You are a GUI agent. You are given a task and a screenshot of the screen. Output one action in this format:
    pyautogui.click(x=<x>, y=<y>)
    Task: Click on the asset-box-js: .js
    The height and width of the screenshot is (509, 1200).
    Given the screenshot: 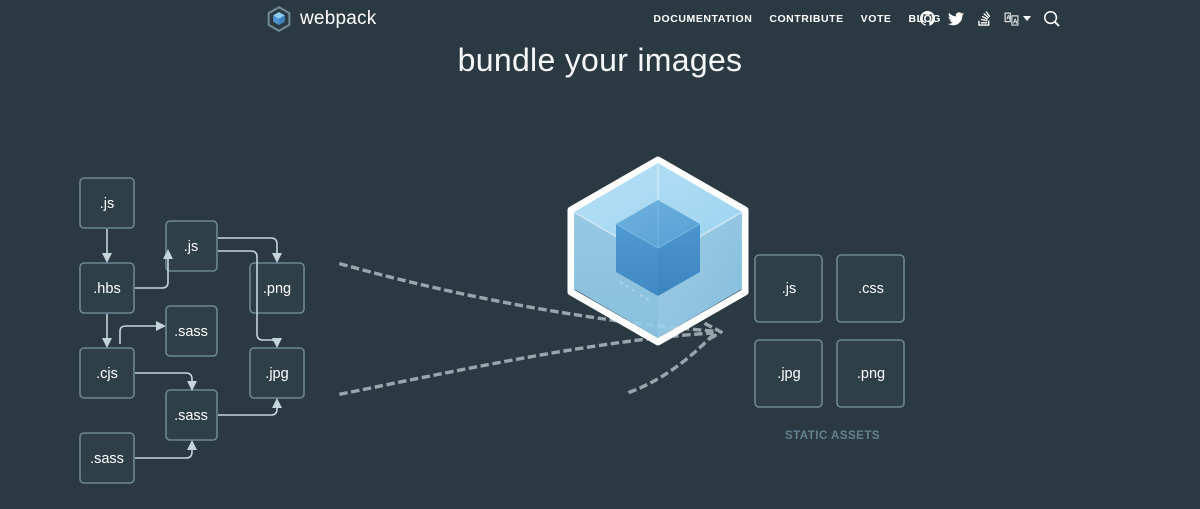 What is the action you would take?
    pyautogui.click(x=788, y=288)
    